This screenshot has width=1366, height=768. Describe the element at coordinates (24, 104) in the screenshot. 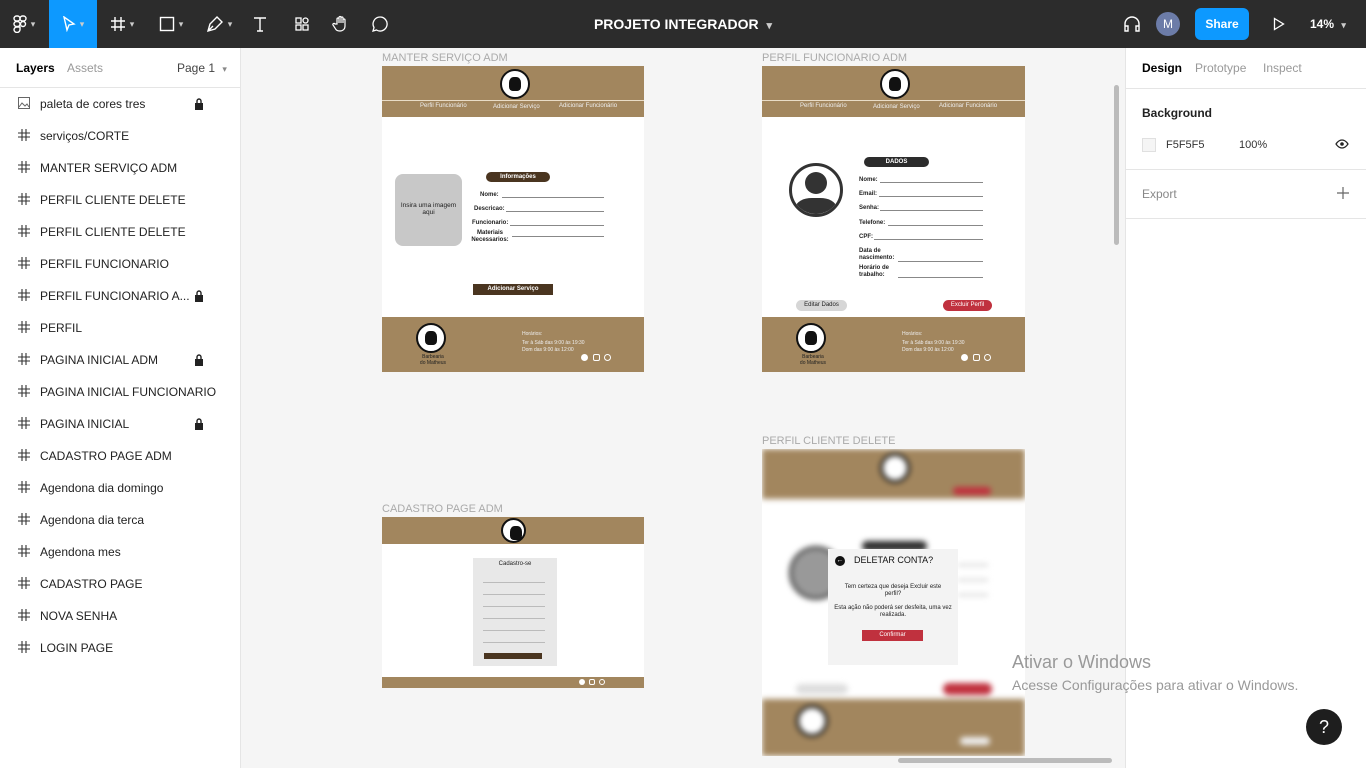

I see `image-icon` at that location.